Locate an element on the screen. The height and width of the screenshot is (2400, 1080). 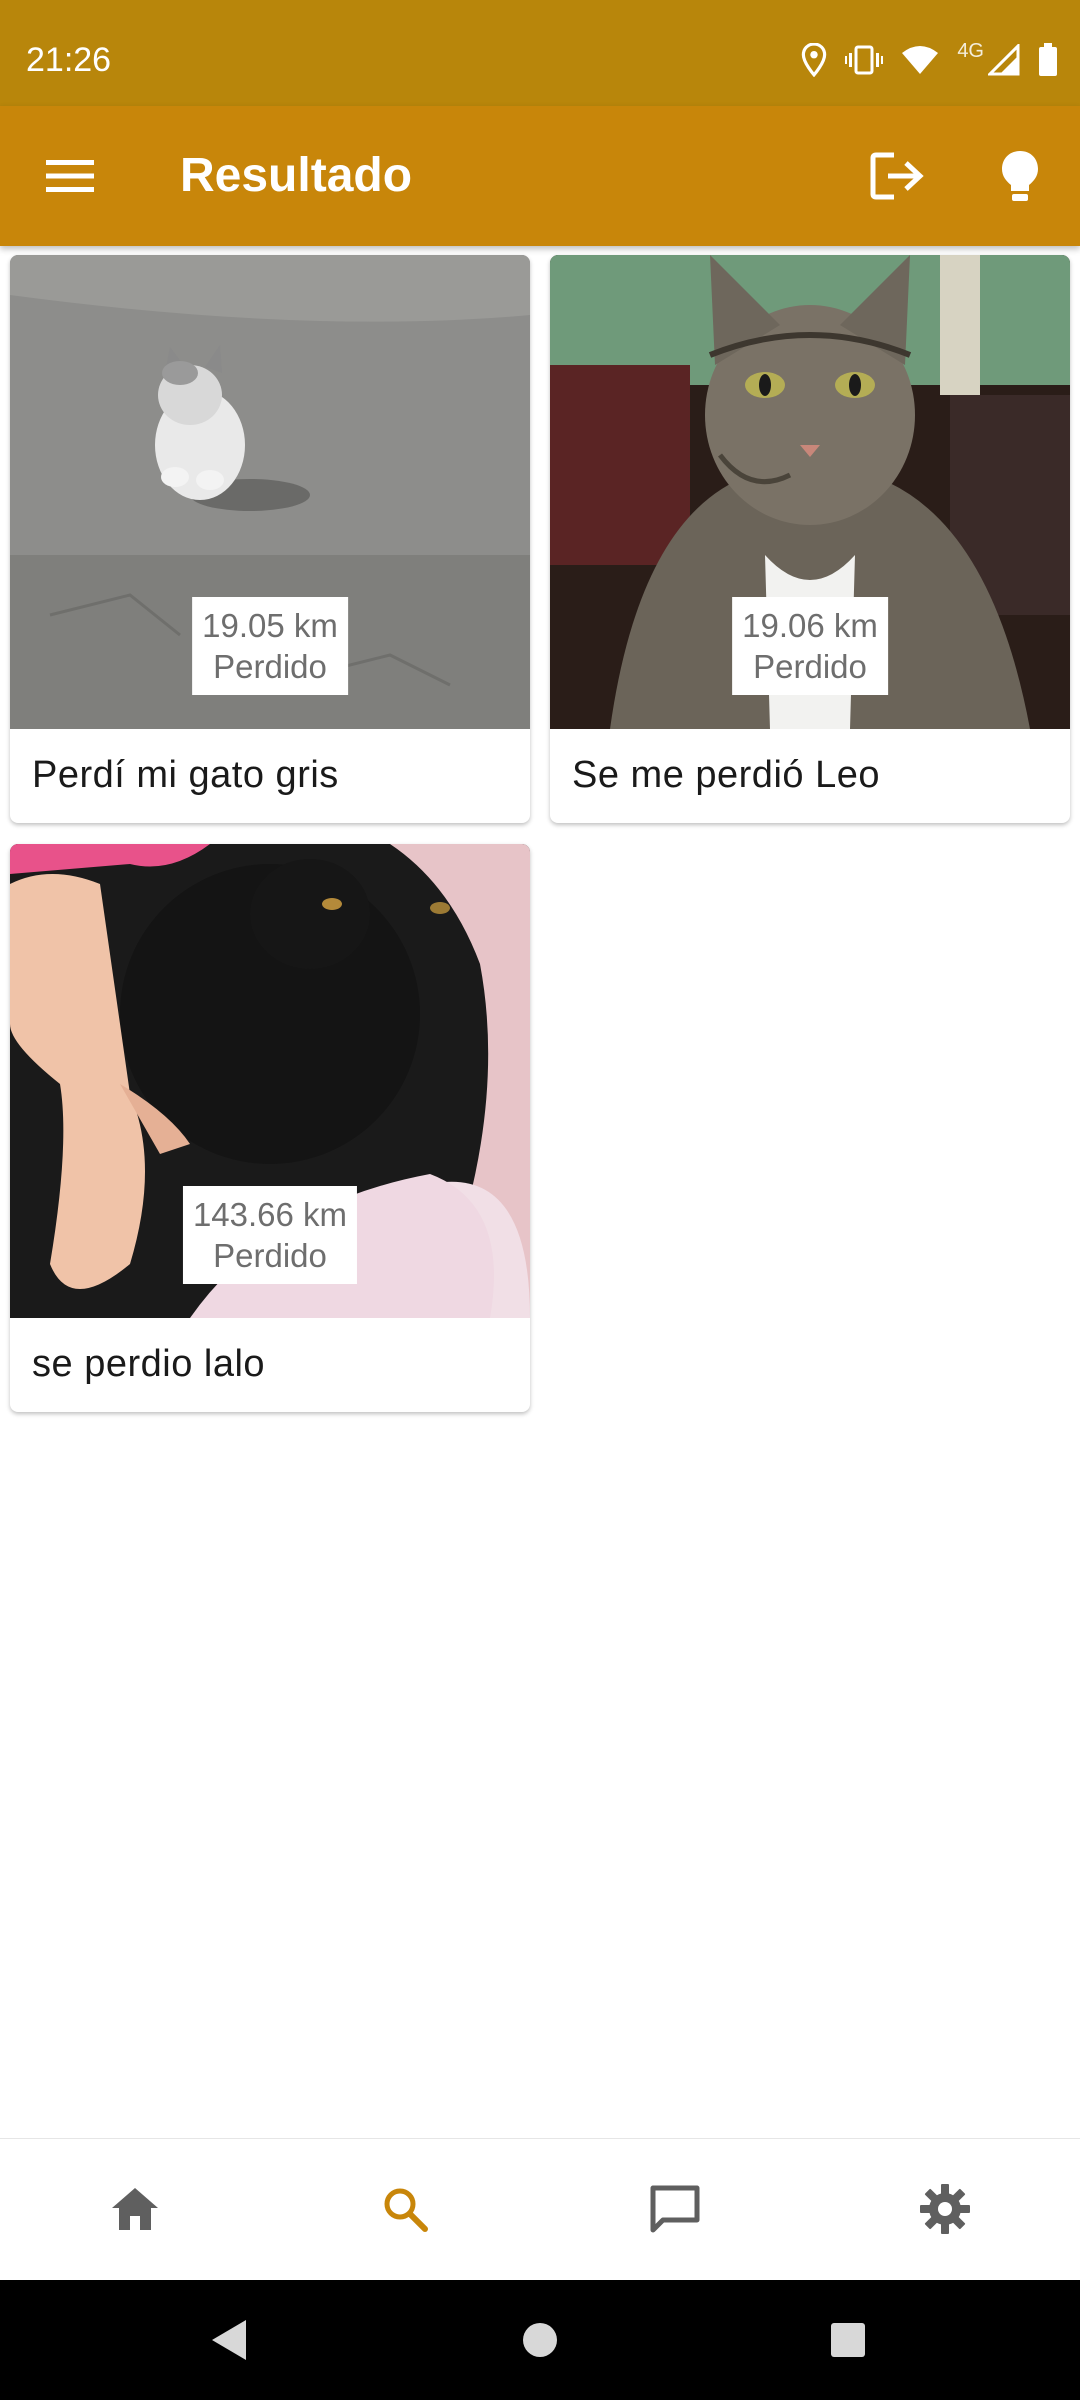
home-circle-icon is located at coordinates (540, 2340).